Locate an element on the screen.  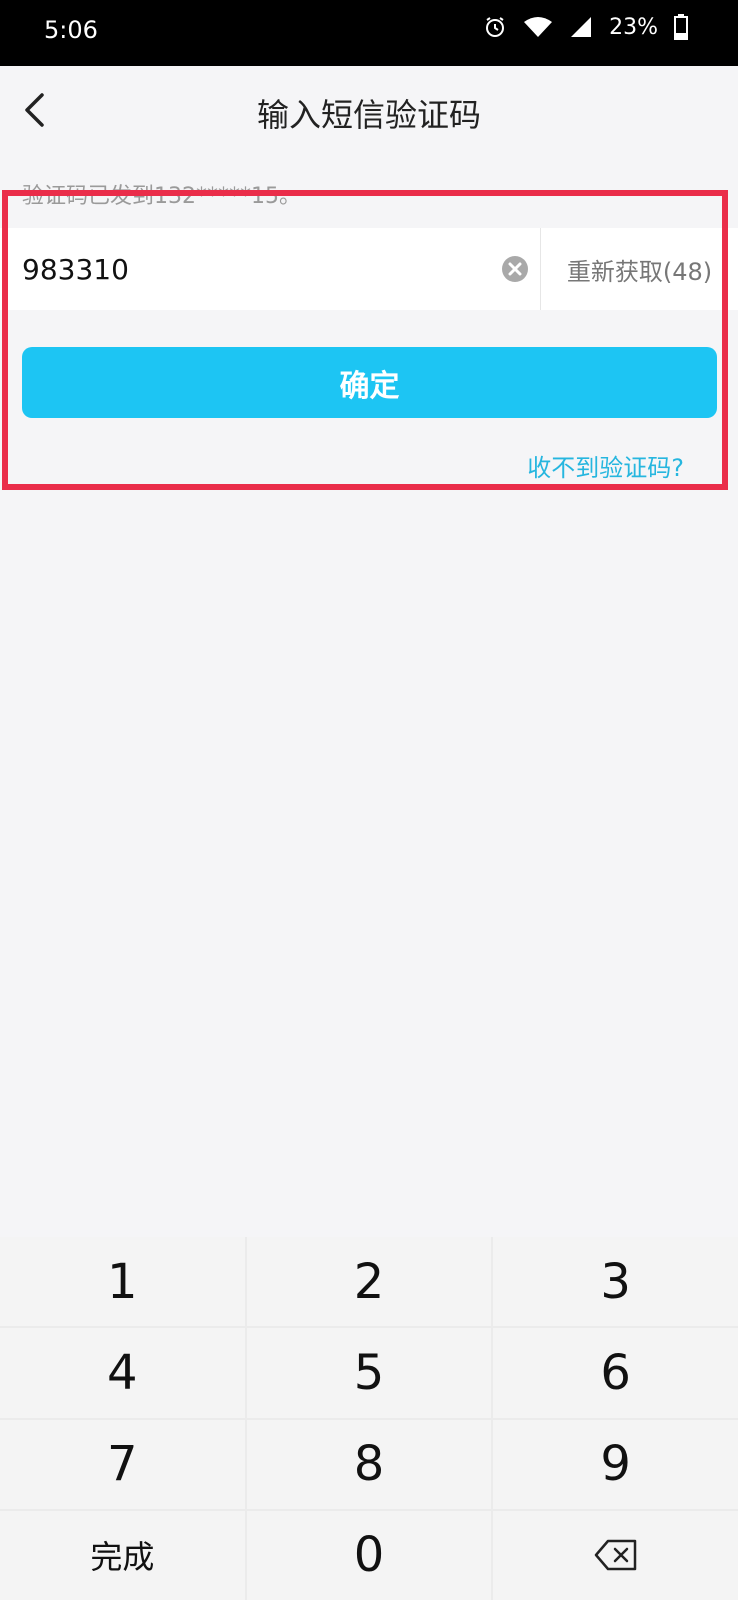
battery-icon is located at coordinates (681, 27).